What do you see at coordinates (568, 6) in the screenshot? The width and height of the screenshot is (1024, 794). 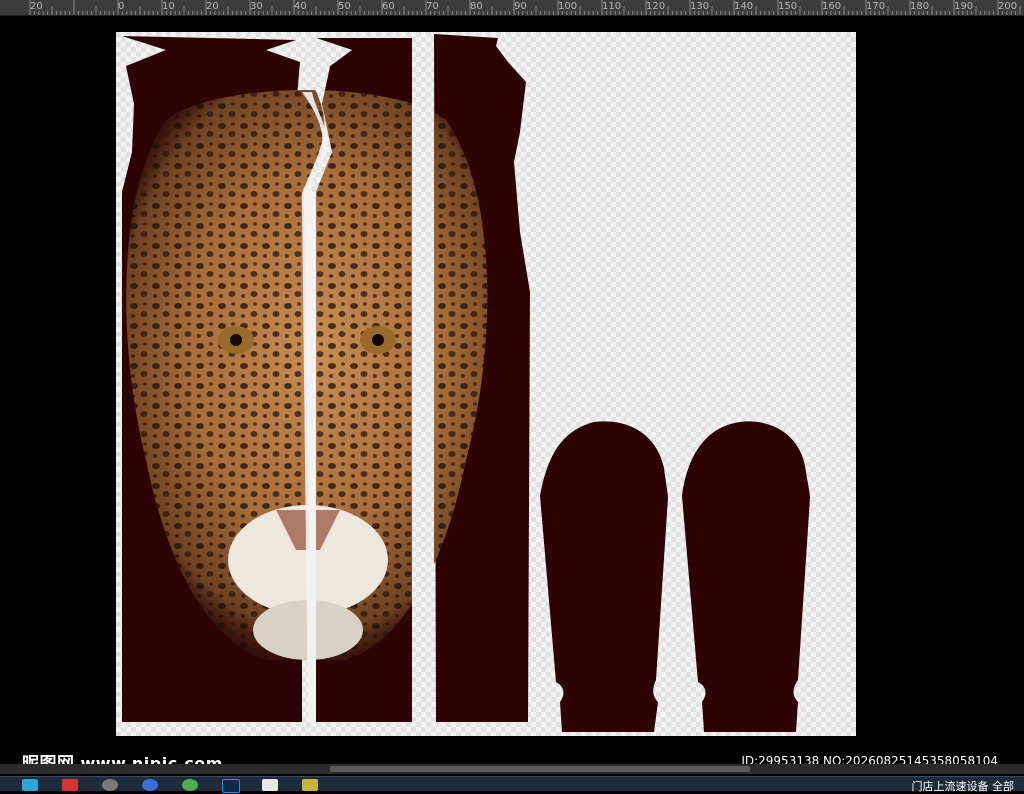 I see `ruler-label: 100` at bounding box center [568, 6].